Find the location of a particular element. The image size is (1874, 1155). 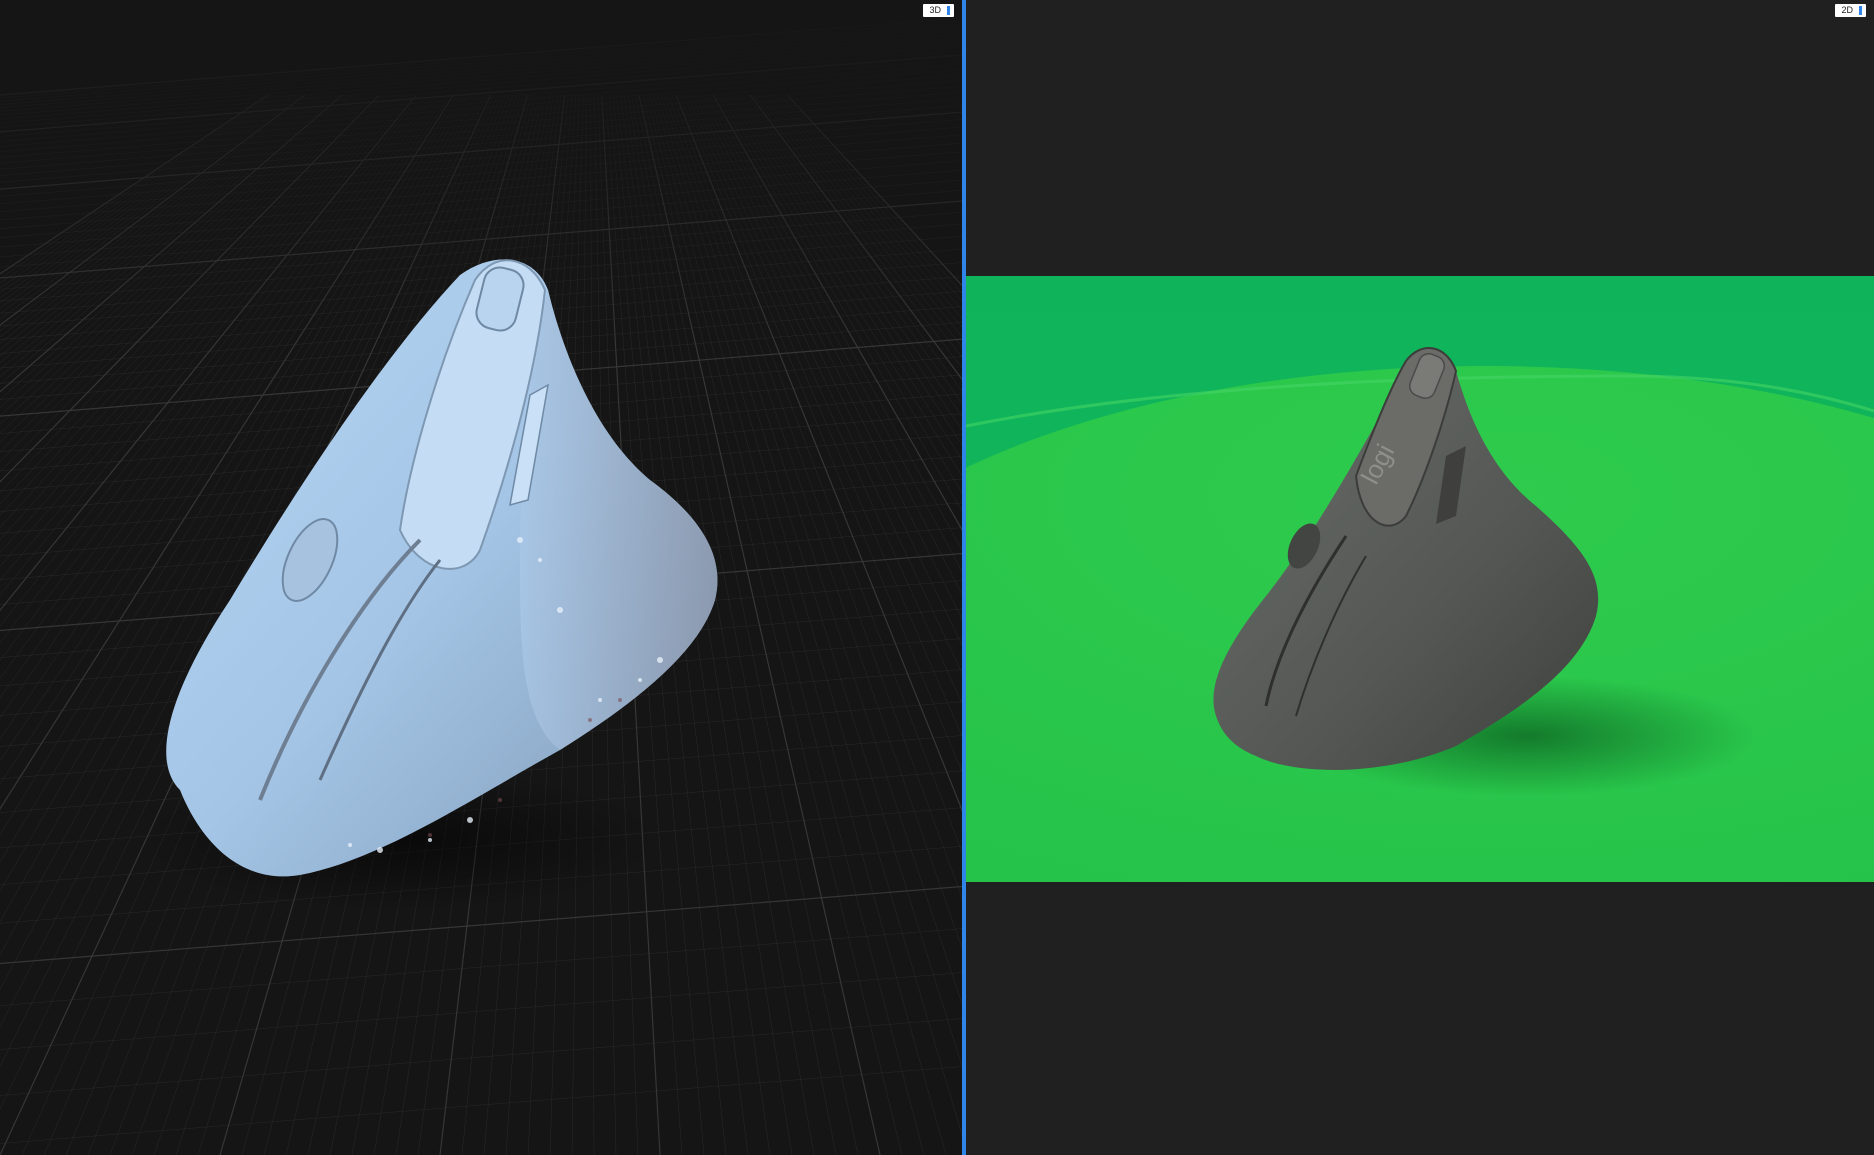

image-icon is located at coordinates (1860, 10).